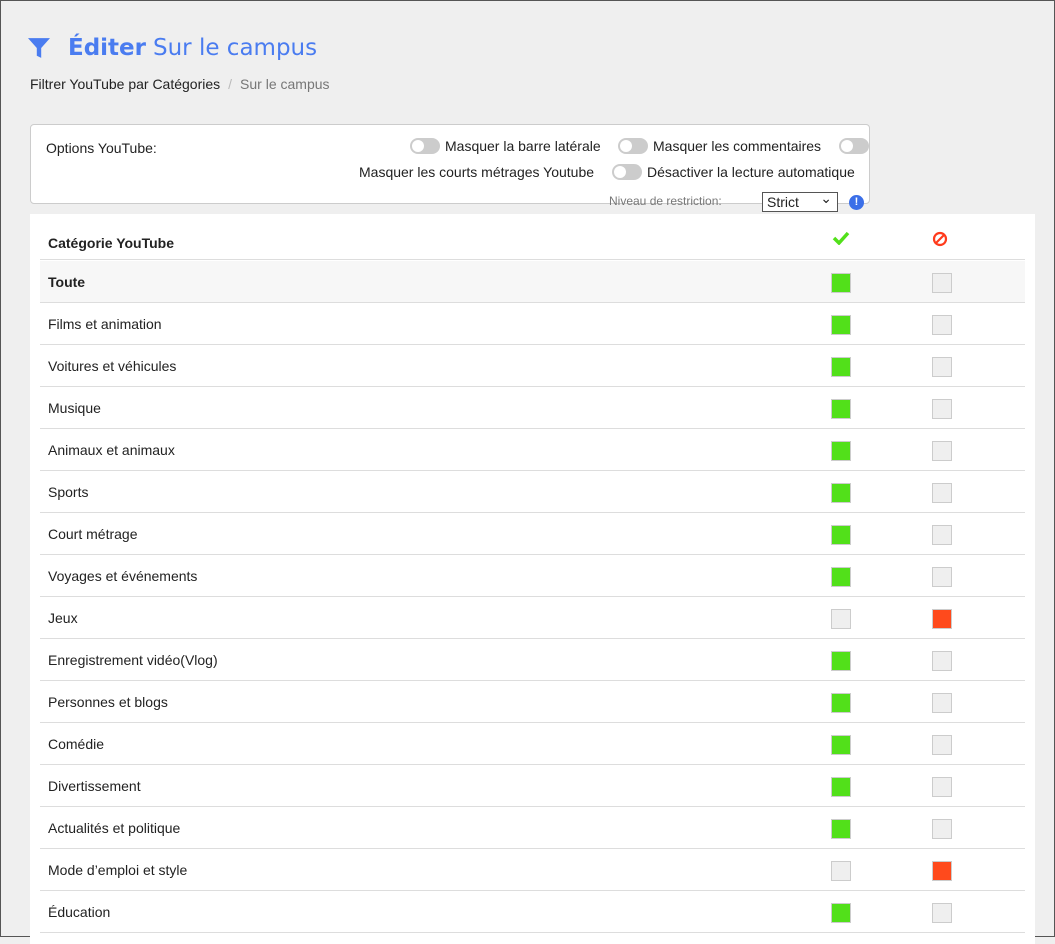 This screenshot has width=1055, height=944. I want to click on table-row: Éducation, so click(532, 912).